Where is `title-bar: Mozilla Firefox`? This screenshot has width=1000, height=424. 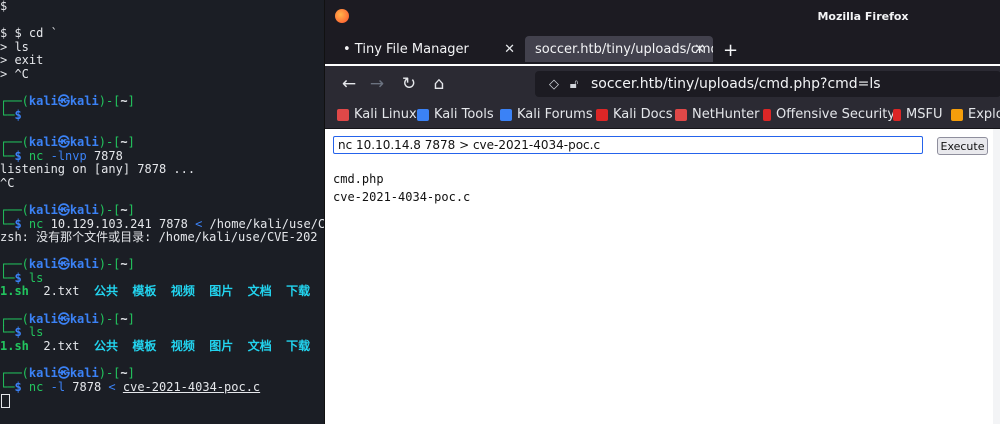 title-bar: Mozilla Firefox is located at coordinates (662, 17).